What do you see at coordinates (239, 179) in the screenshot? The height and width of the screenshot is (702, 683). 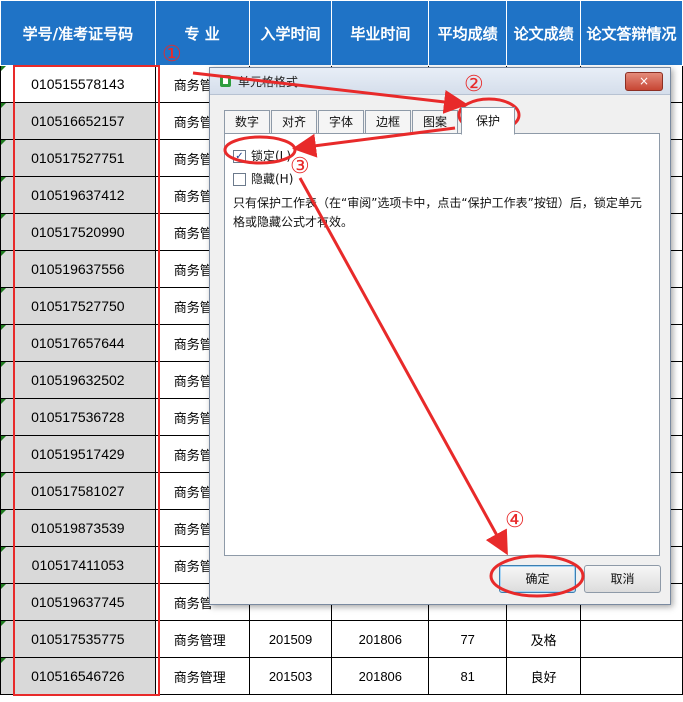 I see `hidden-checkbox` at bounding box center [239, 179].